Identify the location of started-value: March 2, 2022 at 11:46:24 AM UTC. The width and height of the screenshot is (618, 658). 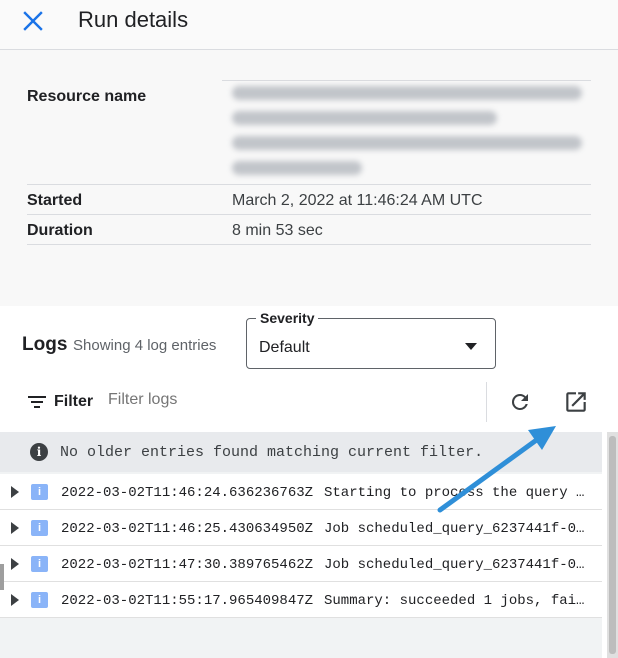
(357, 200).